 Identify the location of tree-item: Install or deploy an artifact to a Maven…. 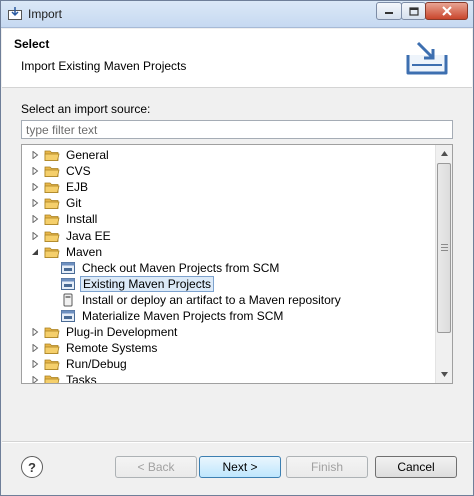
(256, 300).